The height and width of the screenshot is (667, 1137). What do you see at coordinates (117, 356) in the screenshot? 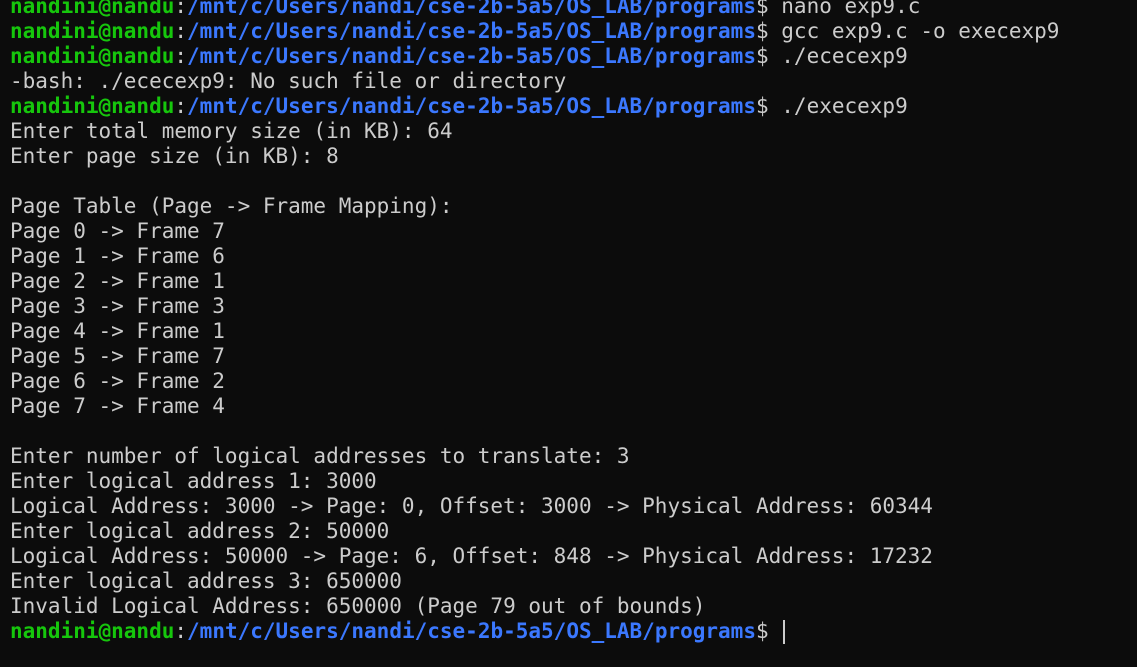
I see `output-text: Page 5 -> Frame 7` at bounding box center [117, 356].